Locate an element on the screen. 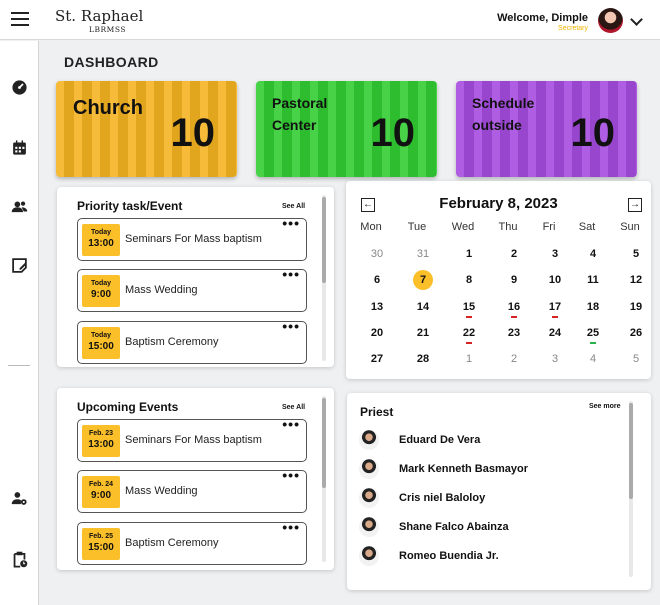  clipboard-clock-icon is located at coordinates (19, 559).